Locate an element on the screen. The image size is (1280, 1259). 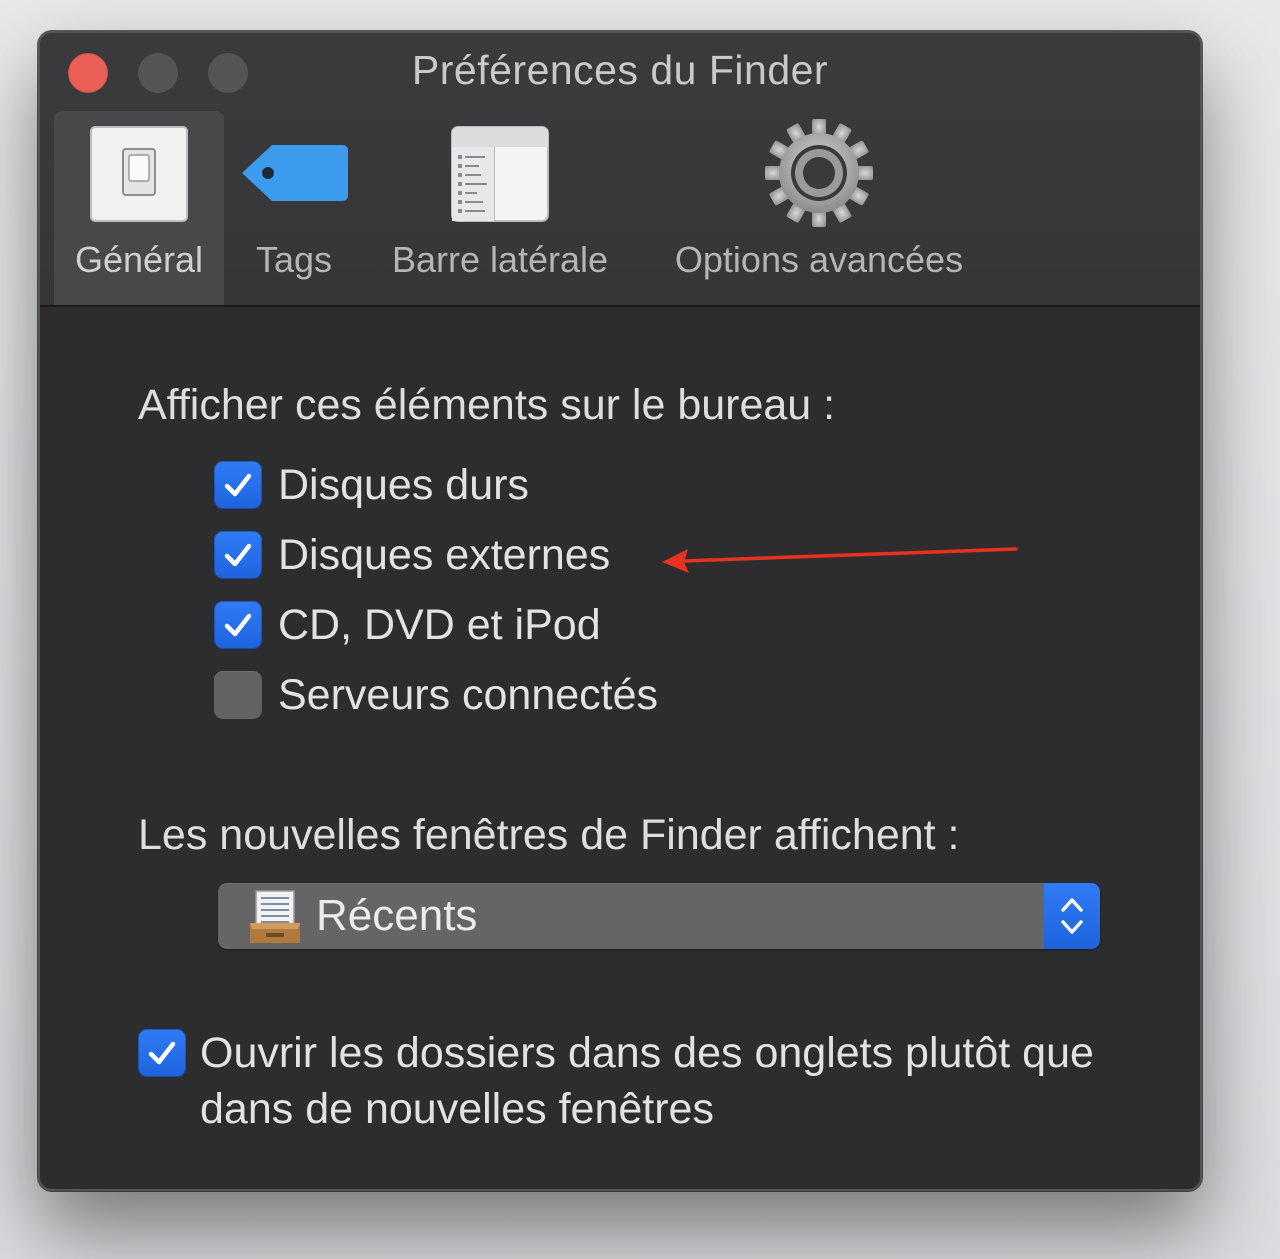
popup-stepper is located at coordinates (1072, 916).